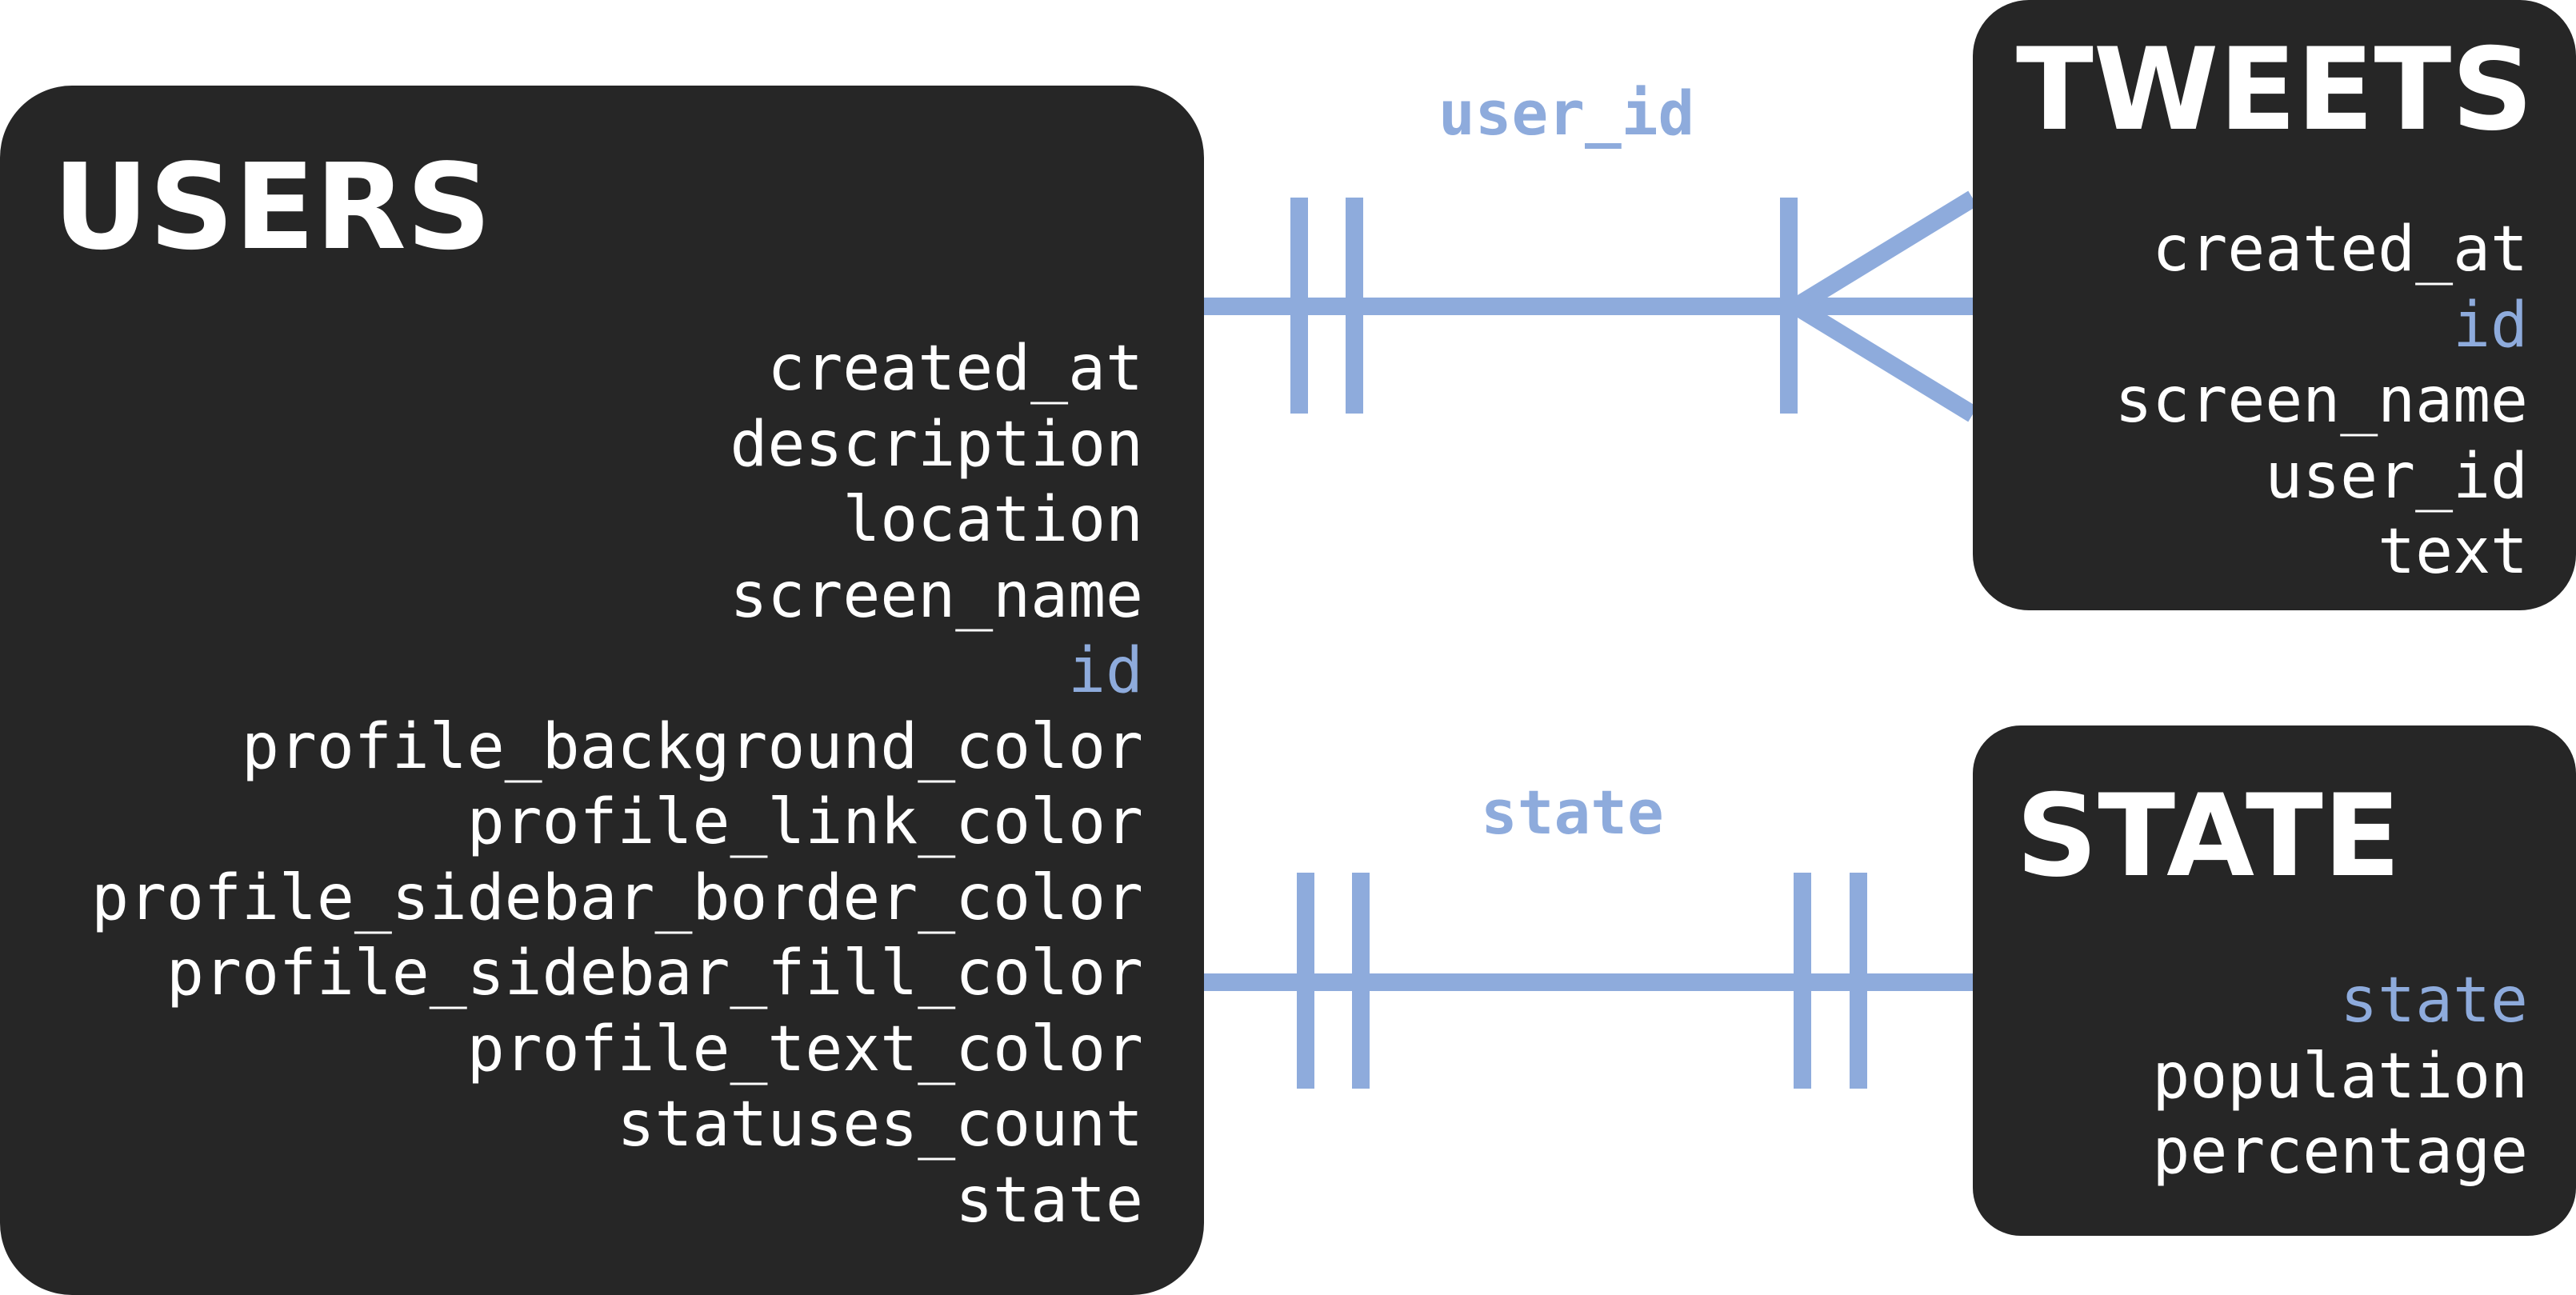  I want to click on relationship-label-user-id: user_id, so click(1566, 114).